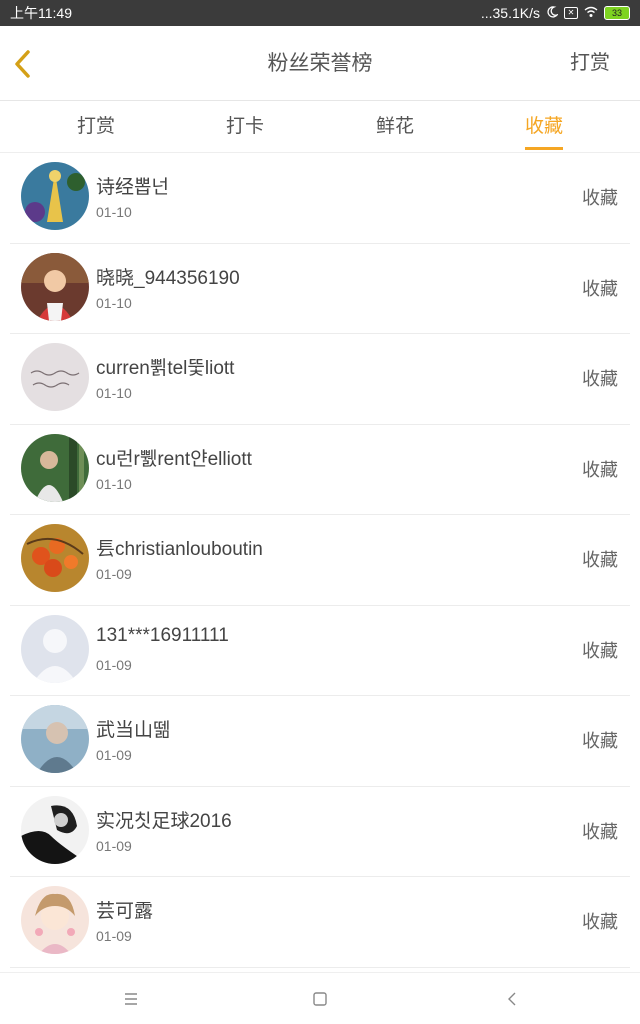 The image size is (640, 1024). Describe the element at coordinates (320, 289) in the screenshot. I see `list-item: 晓晓_944356190 01-10 收藏` at that location.